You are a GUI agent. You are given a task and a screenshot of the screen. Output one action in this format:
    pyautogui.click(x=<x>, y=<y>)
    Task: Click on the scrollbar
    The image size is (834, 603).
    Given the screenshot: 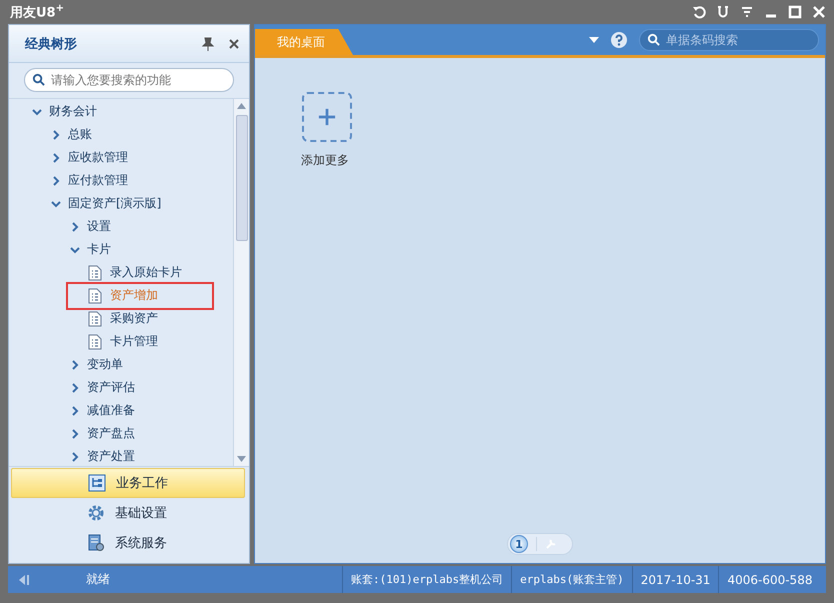 What is the action you would take?
    pyautogui.click(x=241, y=282)
    